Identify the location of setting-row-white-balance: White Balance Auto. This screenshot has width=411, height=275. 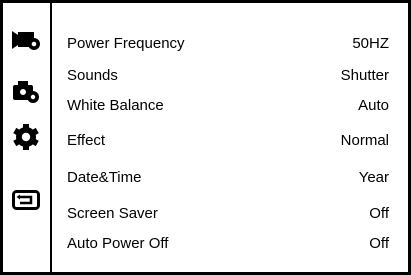
(230, 105).